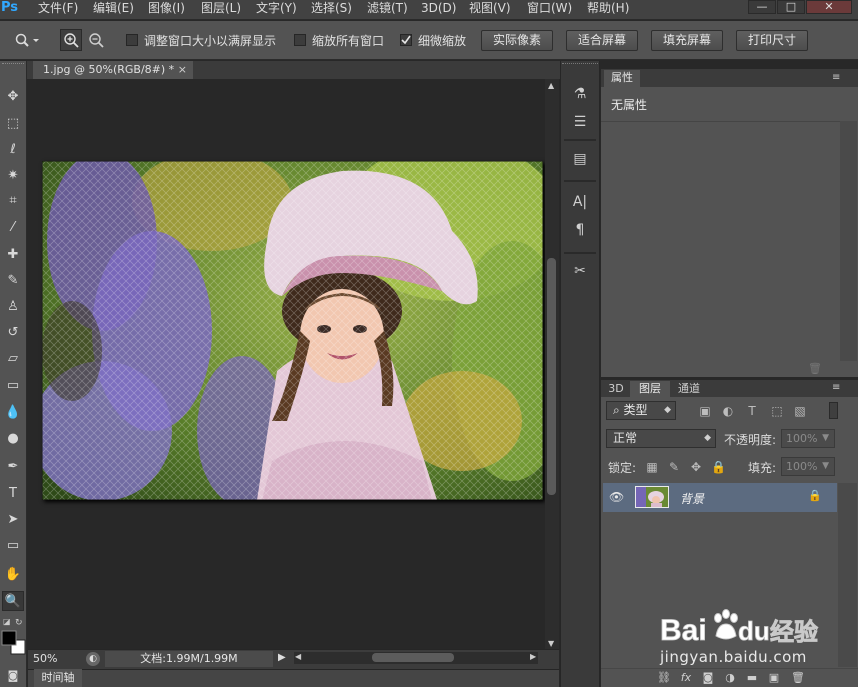 Image resolution: width=858 pixels, height=687 pixels. What do you see at coordinates (551, 643) in the screenshot?
I see `scroll-down-icon: ▼` at bounding box center [551, 643].